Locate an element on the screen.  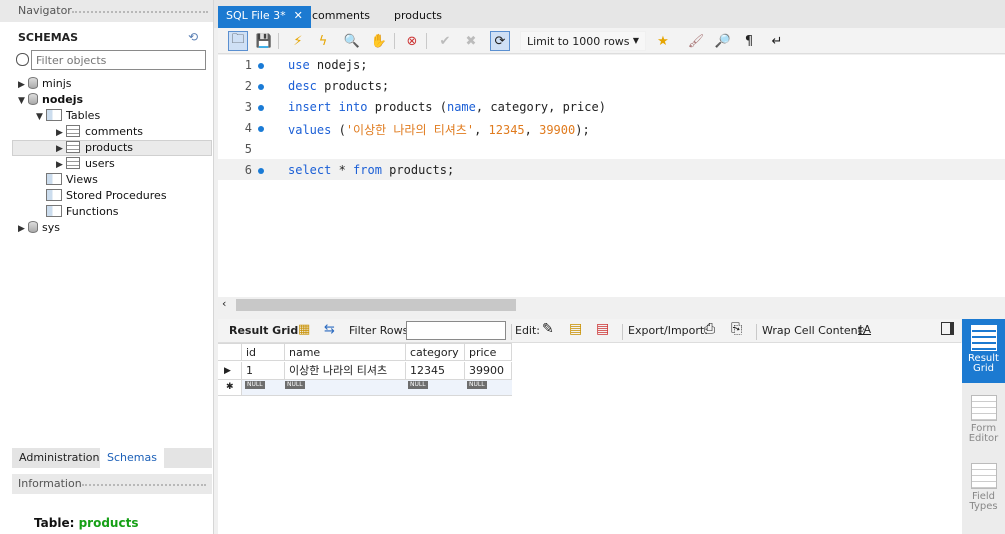
code-line: values ('이상한 나라의 티셔츠', 12345, 39900); is located at coordinates (439, 129).